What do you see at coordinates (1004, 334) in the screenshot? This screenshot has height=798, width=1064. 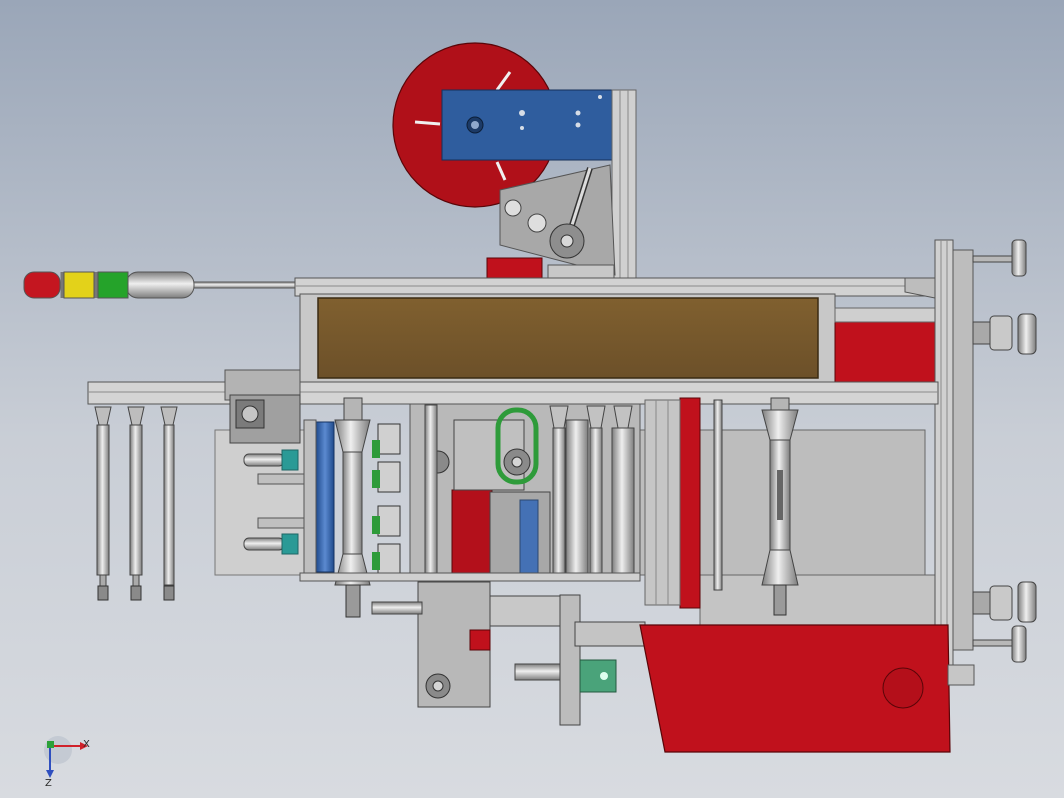 I see `adjuster-knob-upper` at bounding box center [1004, 334].